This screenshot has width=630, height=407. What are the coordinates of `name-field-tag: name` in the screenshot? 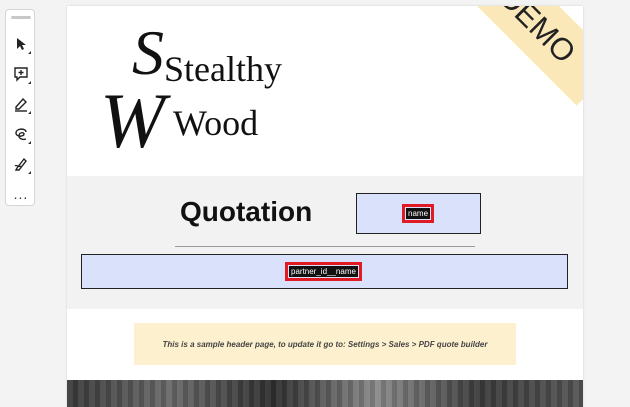 It's located at (418, 213).